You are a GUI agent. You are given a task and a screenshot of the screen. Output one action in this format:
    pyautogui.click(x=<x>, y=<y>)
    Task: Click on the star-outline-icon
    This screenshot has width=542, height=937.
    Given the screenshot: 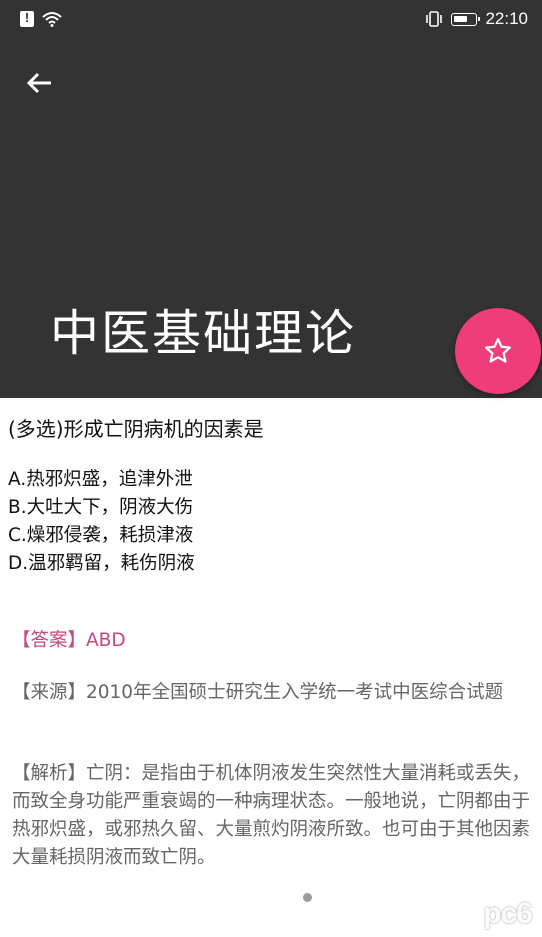 What is the action you would take?
    pyautogui.click(x=498, y=350)
    